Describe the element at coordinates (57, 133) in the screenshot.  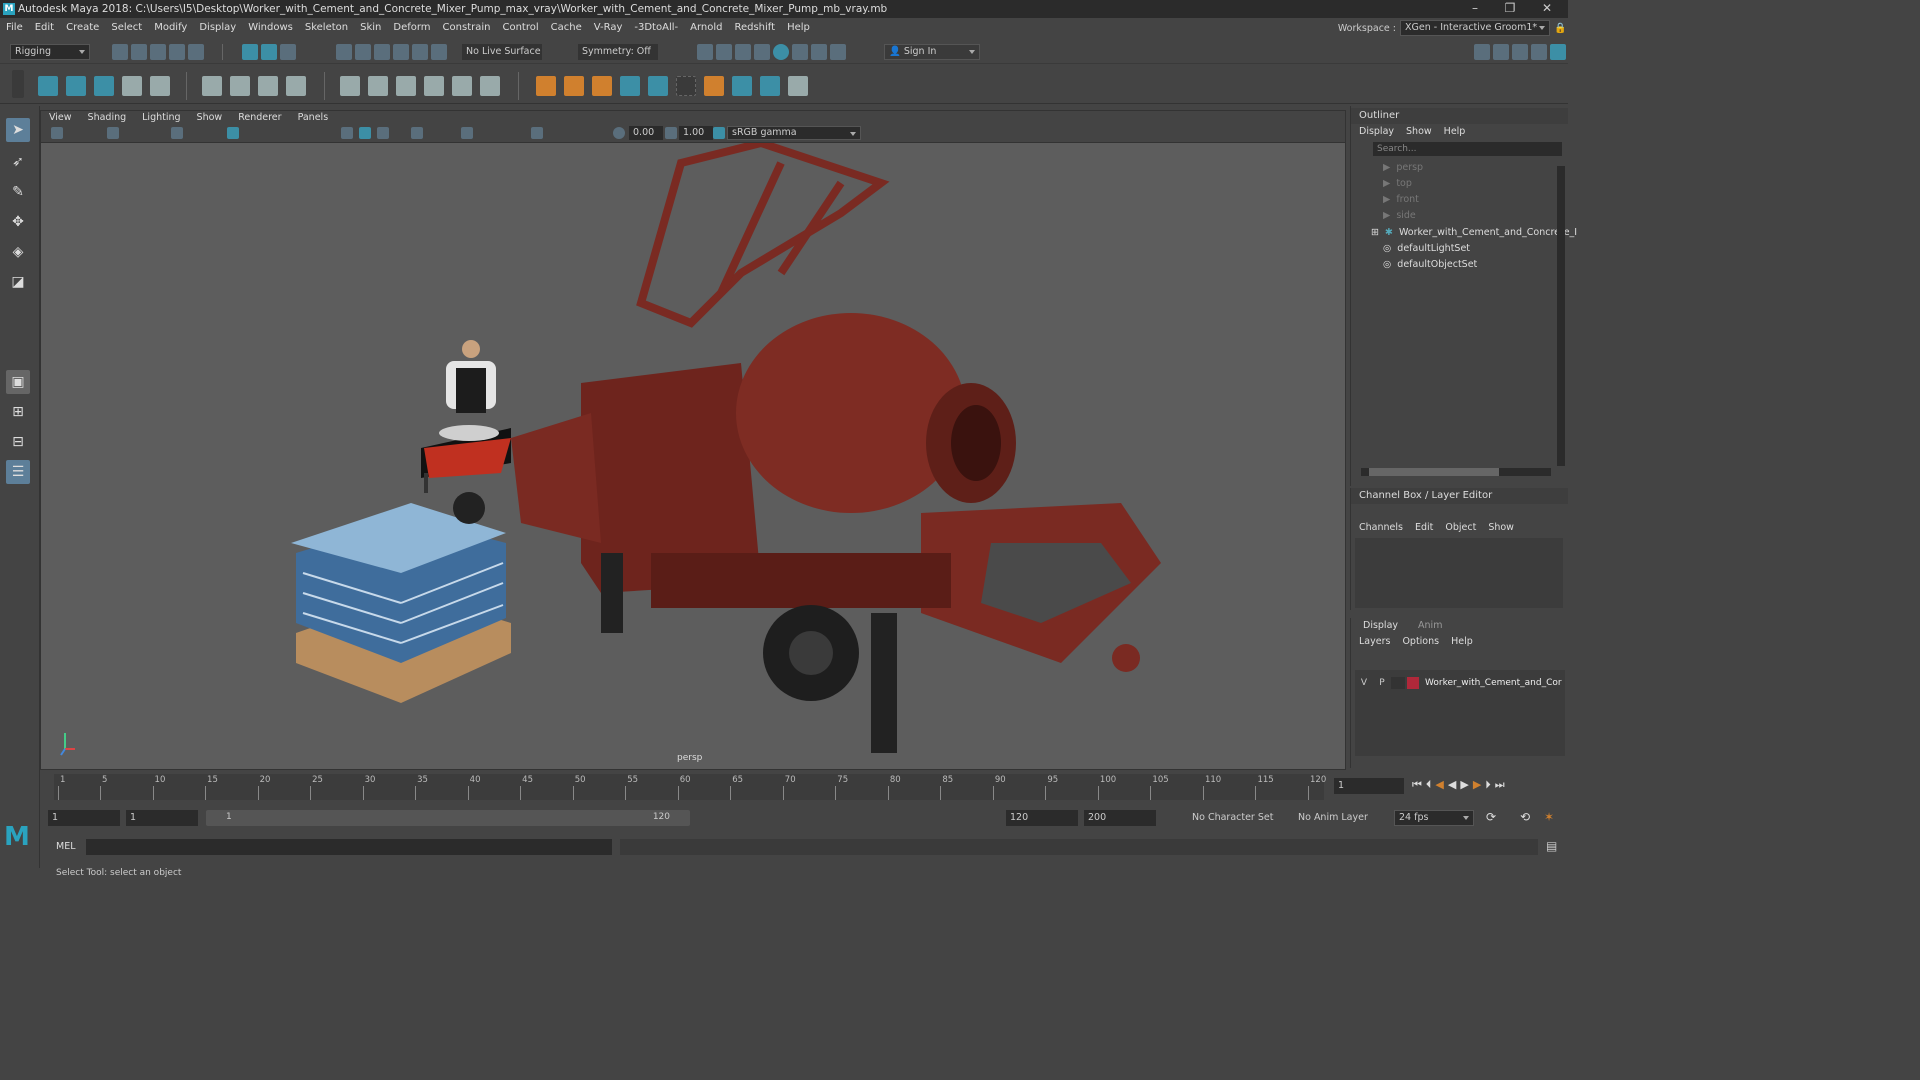
I see `camera-select-icon` at that location.